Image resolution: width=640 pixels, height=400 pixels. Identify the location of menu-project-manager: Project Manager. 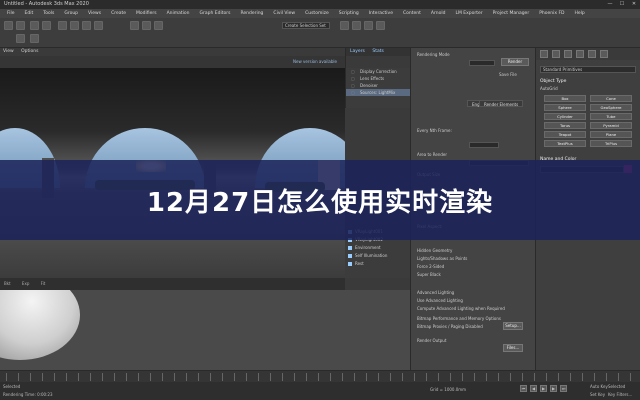
(511, 13).